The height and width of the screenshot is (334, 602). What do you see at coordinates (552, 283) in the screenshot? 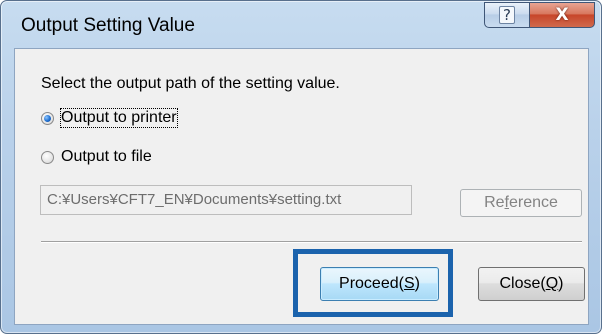
I see `close-label-accel: Q` at bounding box center [552, 283].